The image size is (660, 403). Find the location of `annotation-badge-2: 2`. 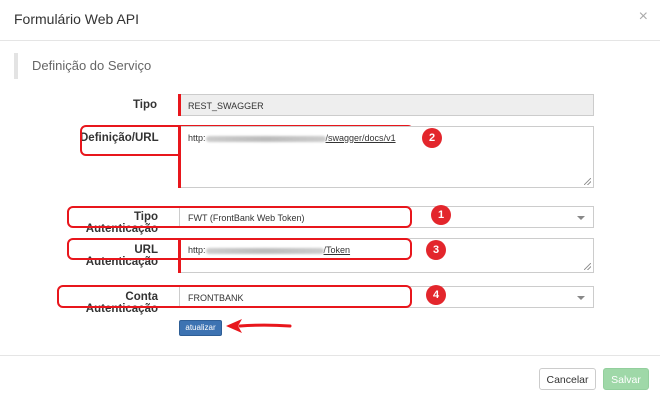

annotation-badge-2: 2 is located at coordinates (432, 138).